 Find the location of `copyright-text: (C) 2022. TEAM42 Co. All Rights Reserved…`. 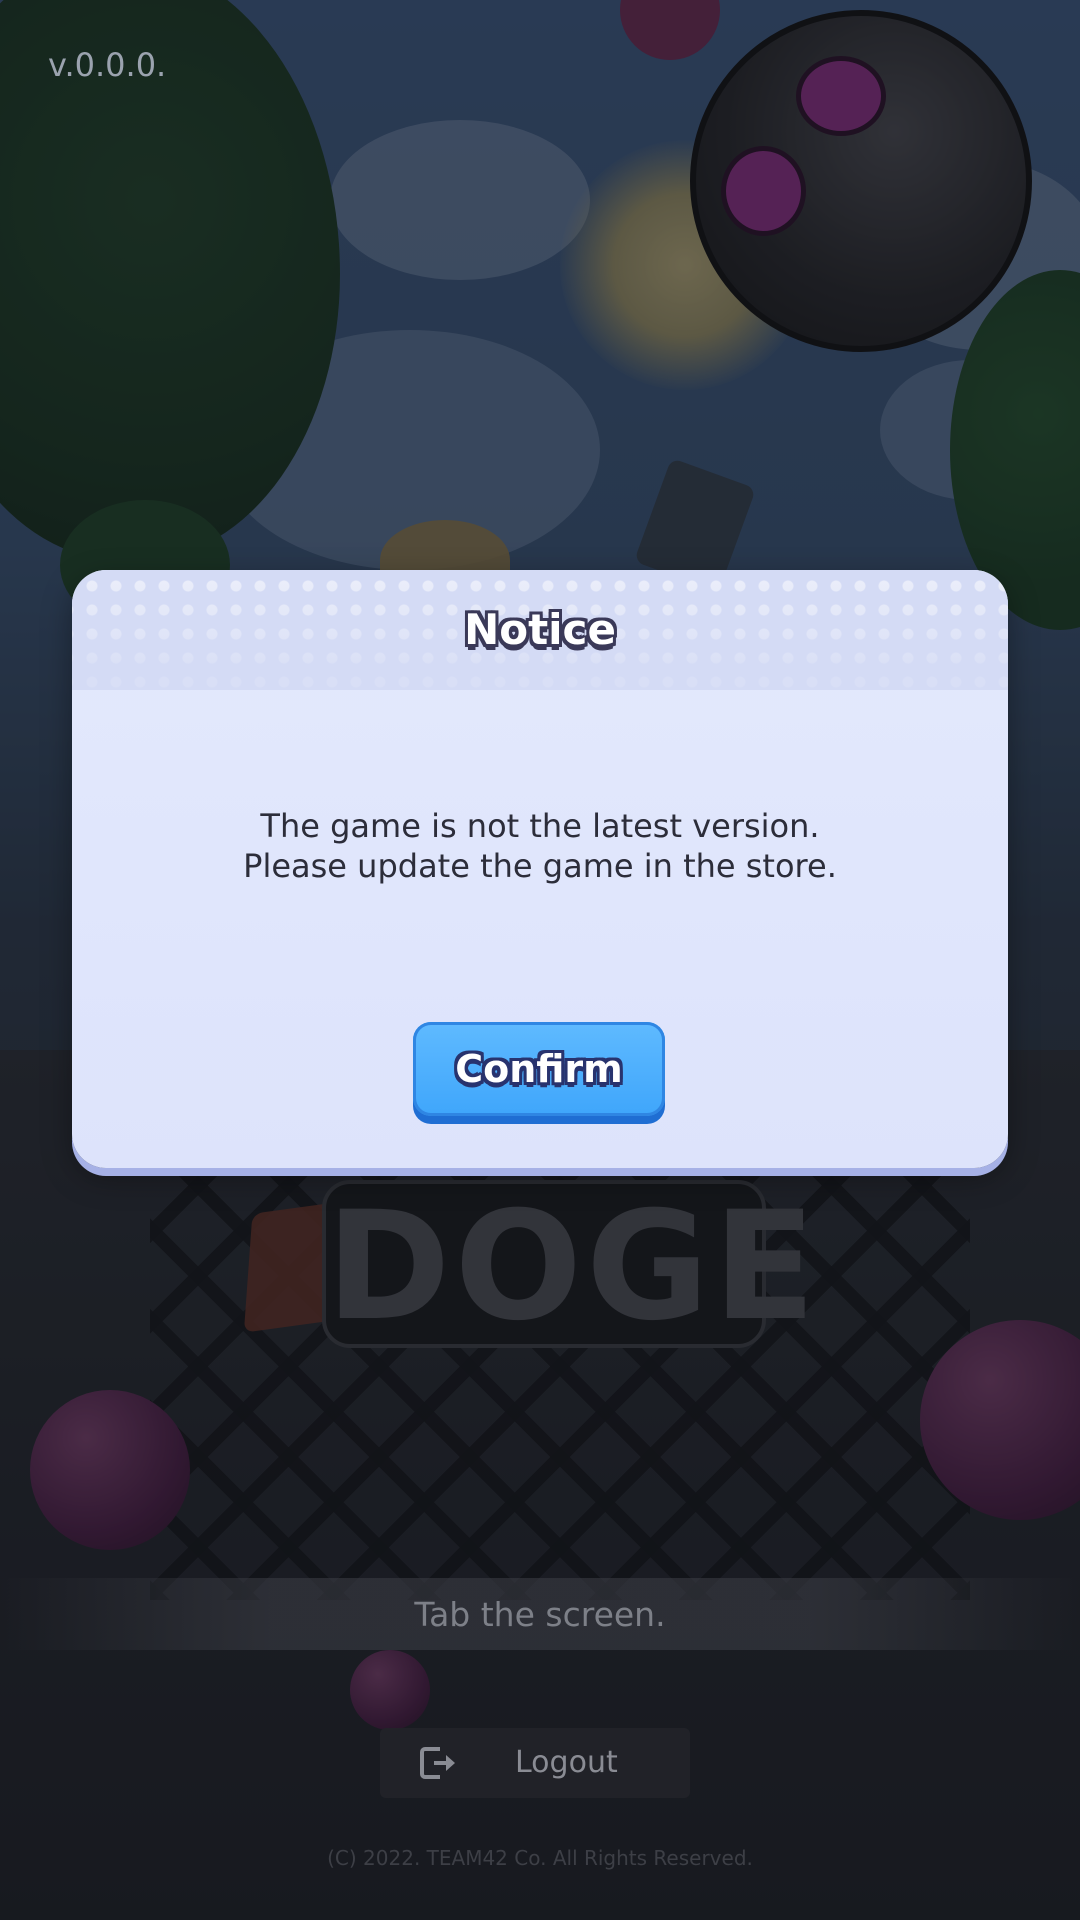

copyright-text: (C) 2022. TEAM42 Co. All Rights Reserved… is located at coordinates (540, 1858).